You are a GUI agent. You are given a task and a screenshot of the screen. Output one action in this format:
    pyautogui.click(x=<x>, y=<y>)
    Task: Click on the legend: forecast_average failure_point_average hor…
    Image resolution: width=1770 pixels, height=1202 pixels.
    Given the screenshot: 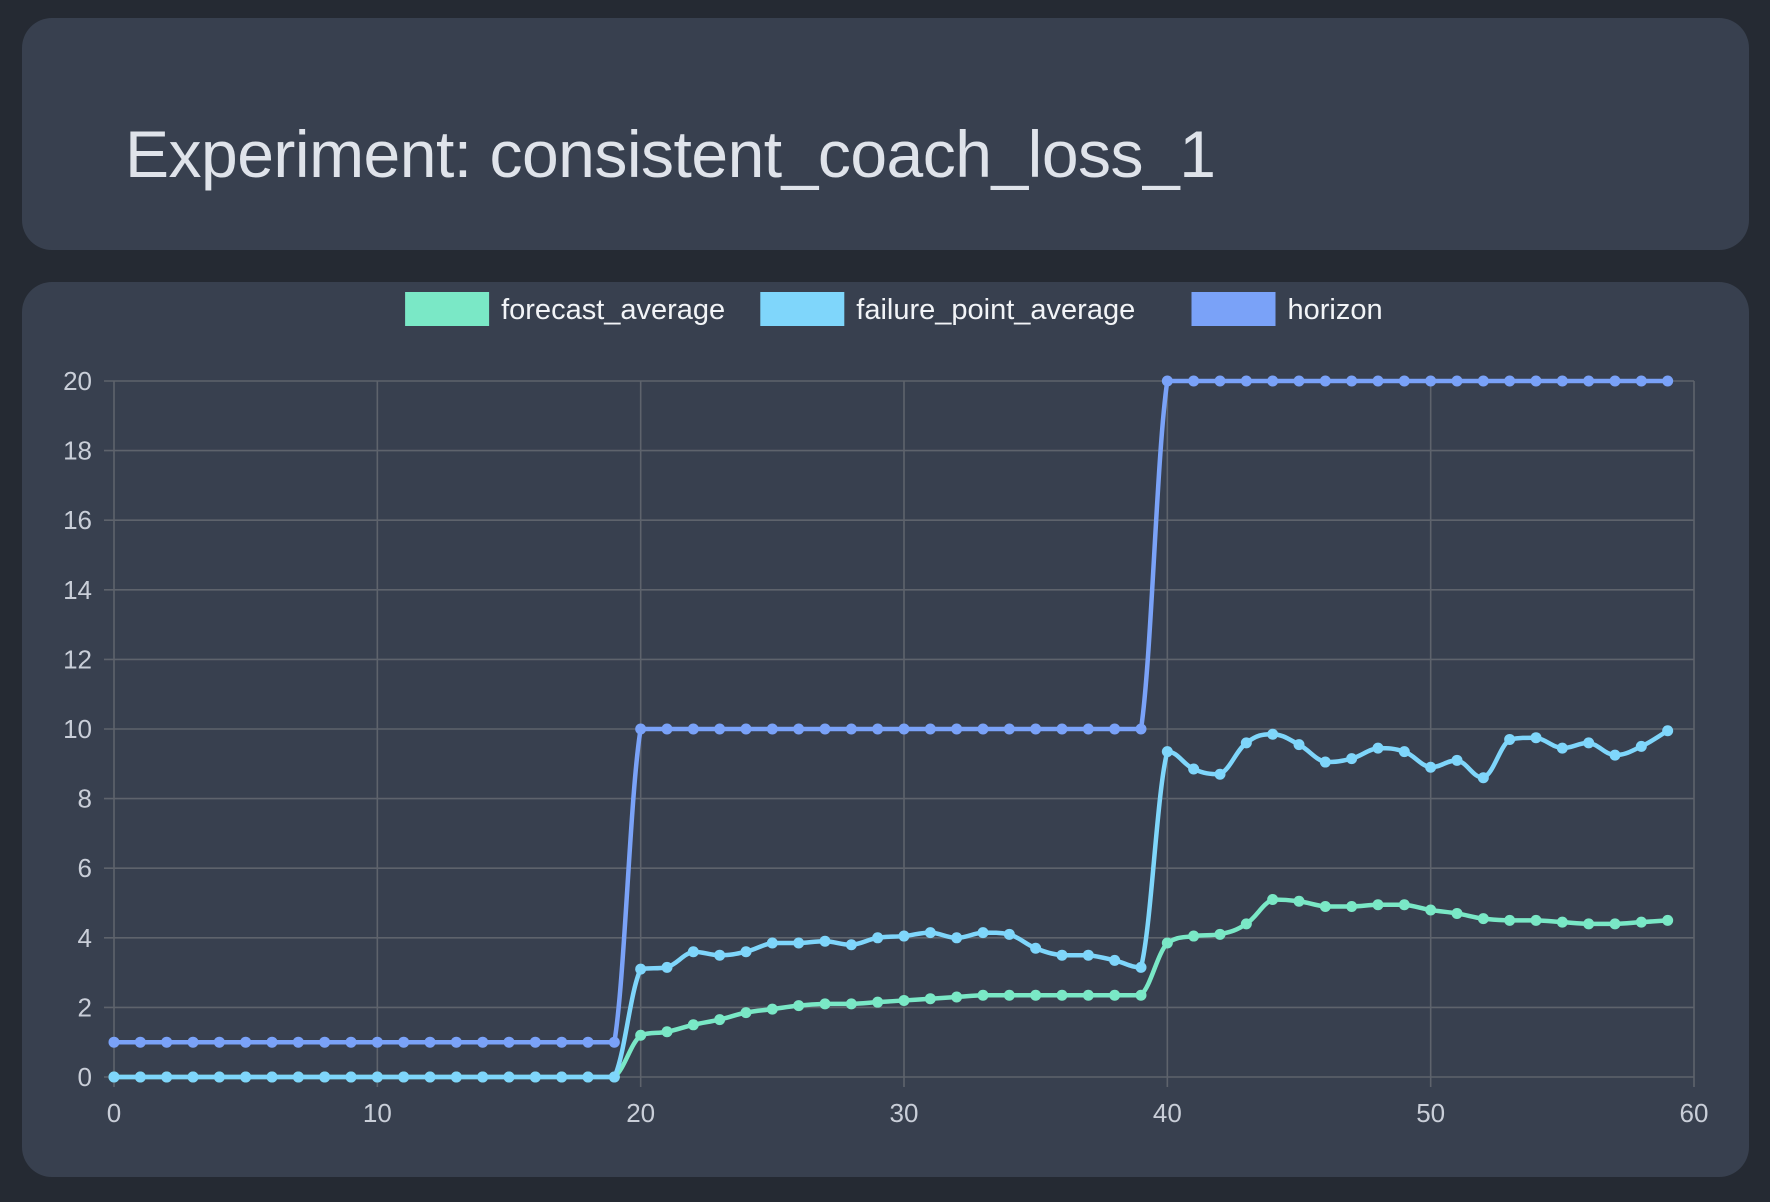 What is the action you would take?
    pyautogui.click(x=894, y=309)
    